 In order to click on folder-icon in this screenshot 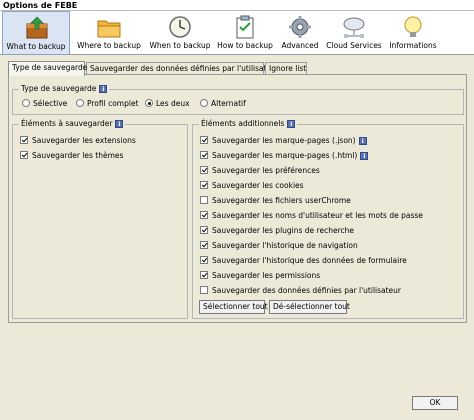, I will do `click(109, 29)`.